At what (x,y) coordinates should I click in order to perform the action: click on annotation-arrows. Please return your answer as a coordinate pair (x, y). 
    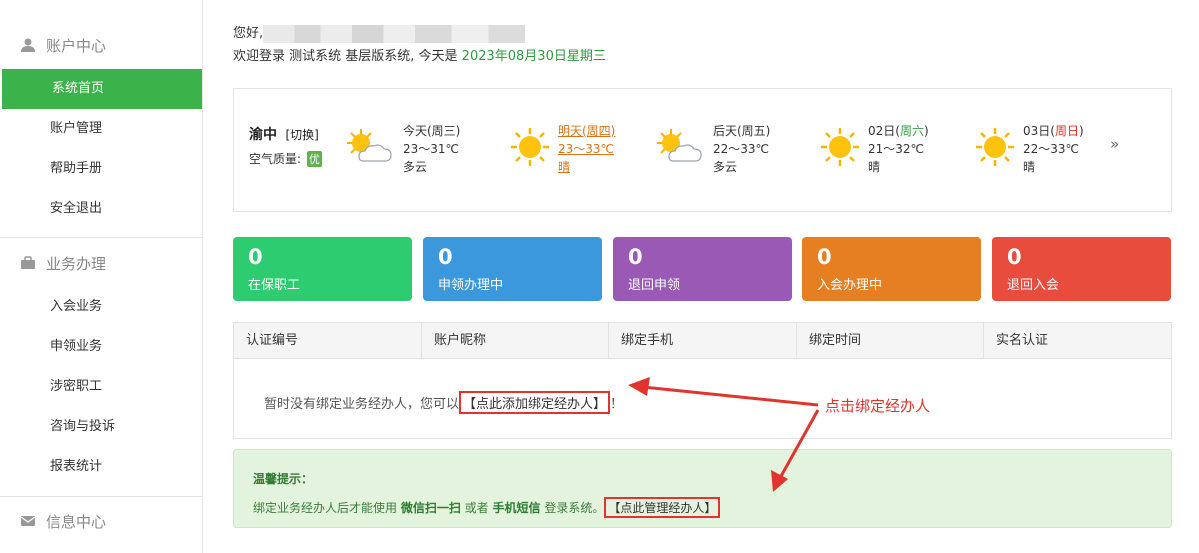
    Looking at the image, I should click on (724, 434).